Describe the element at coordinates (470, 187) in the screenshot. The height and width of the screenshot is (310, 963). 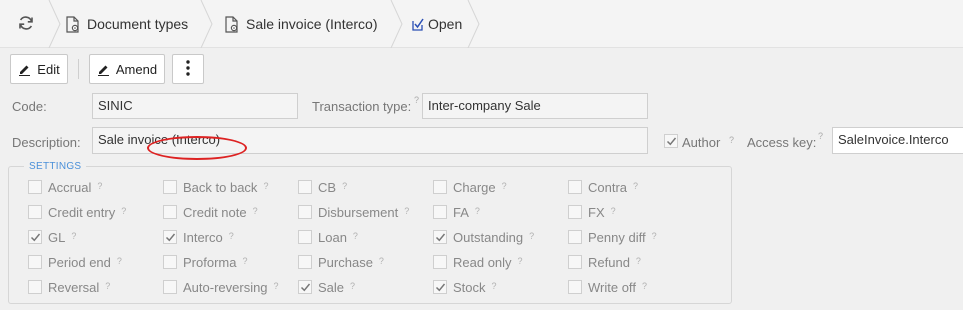
I see `setting-charge: Charge?` at that location.